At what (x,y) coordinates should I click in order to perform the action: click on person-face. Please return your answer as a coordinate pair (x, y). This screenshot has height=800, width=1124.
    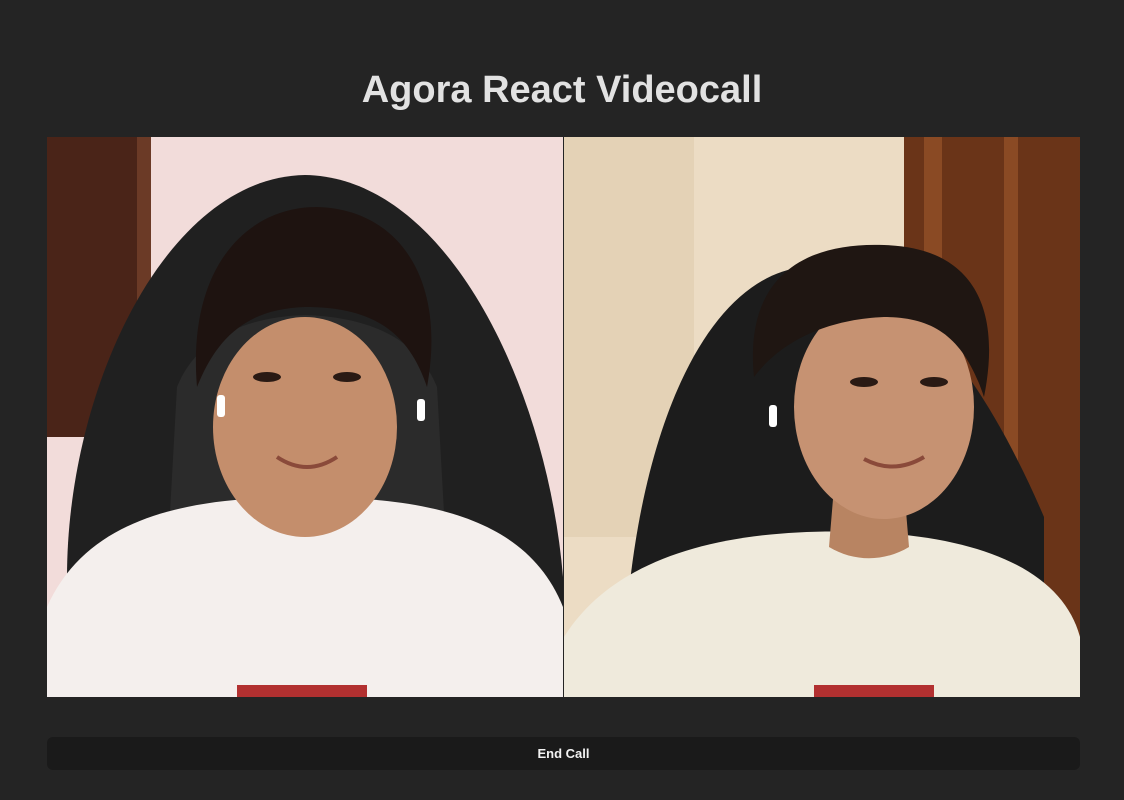
    Looking at the image, I should click on (305, 427).